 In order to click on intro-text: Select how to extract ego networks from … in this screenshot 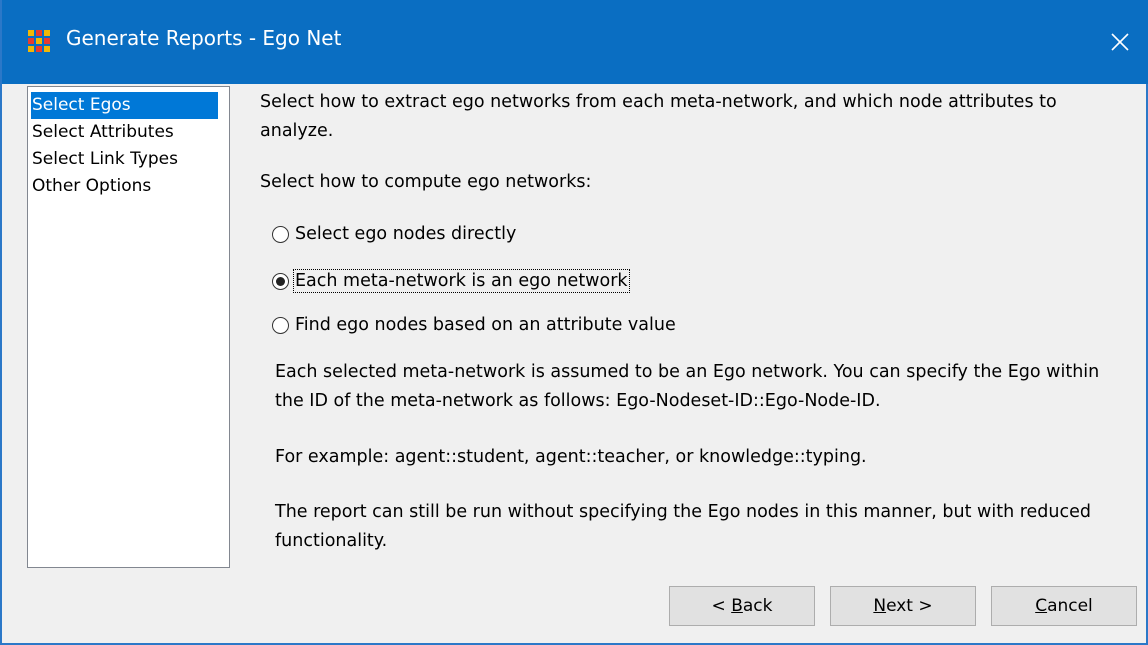, I will do `click(658, 116)`.